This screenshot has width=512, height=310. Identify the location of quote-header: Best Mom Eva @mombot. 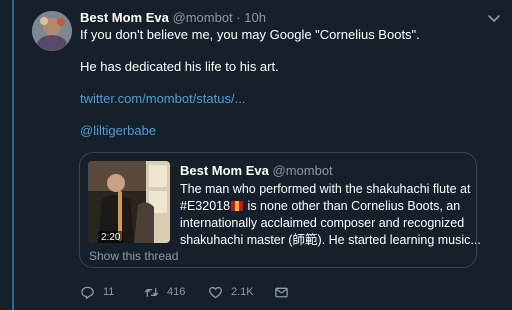
(256, 171).